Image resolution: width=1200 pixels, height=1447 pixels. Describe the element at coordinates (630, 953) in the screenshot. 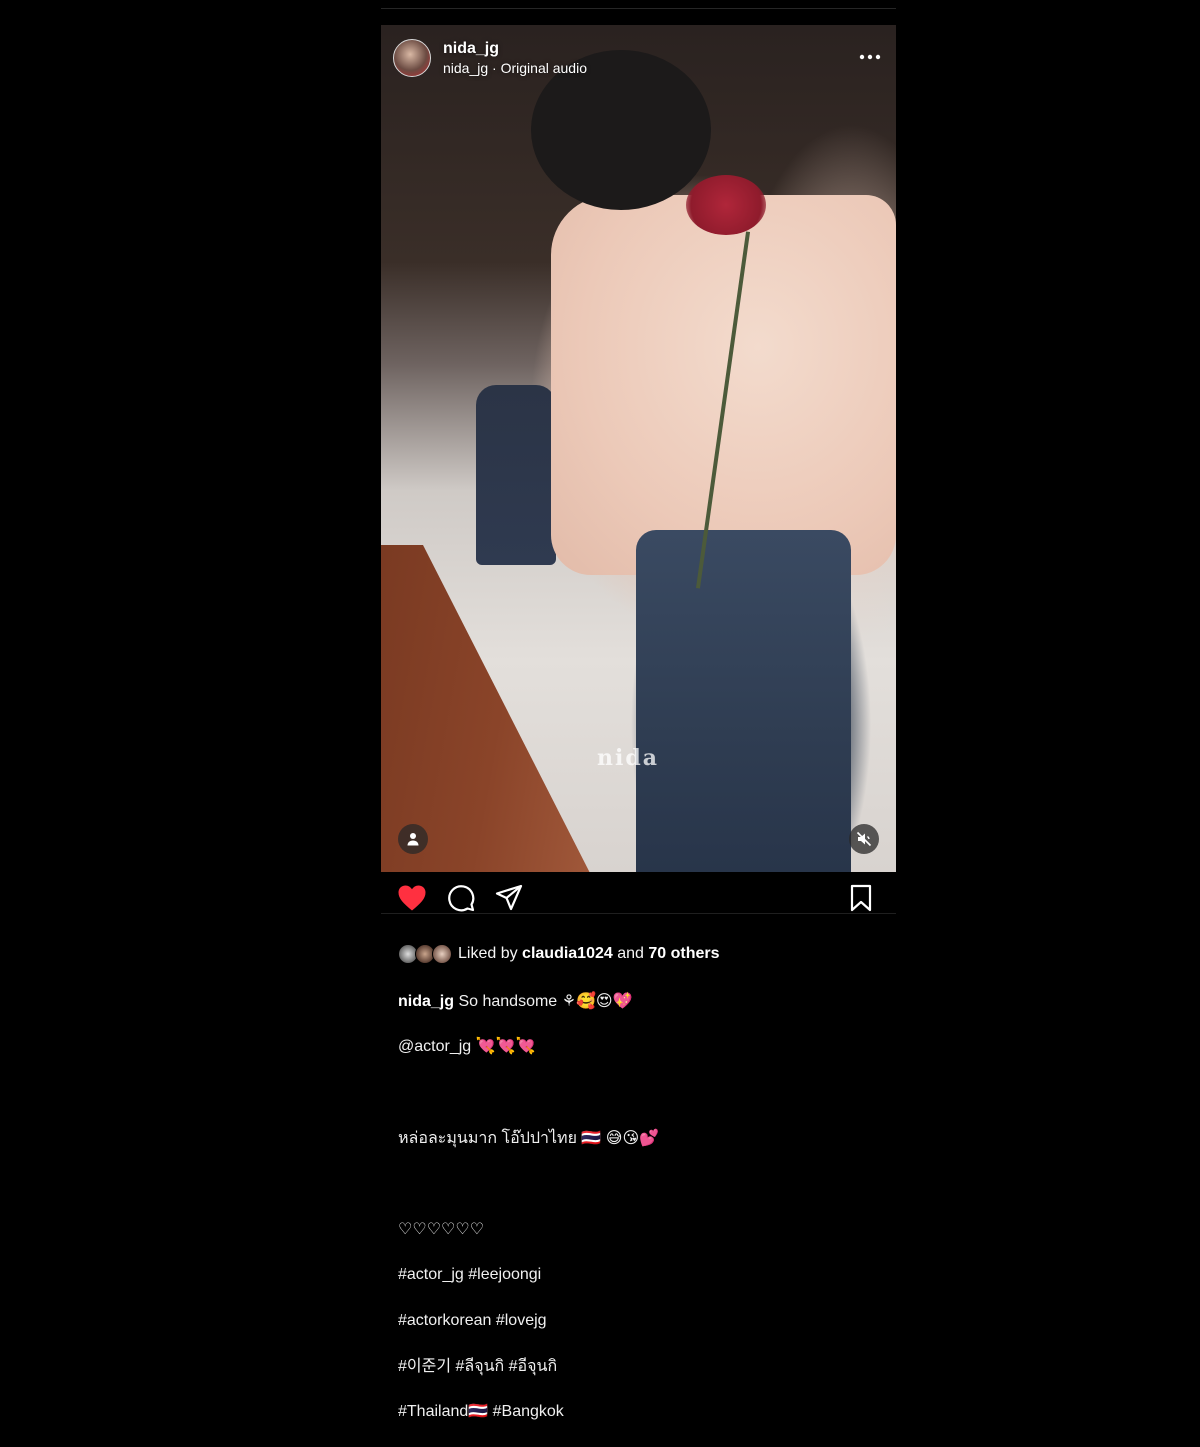

I see `likes-middle: and` at that location.